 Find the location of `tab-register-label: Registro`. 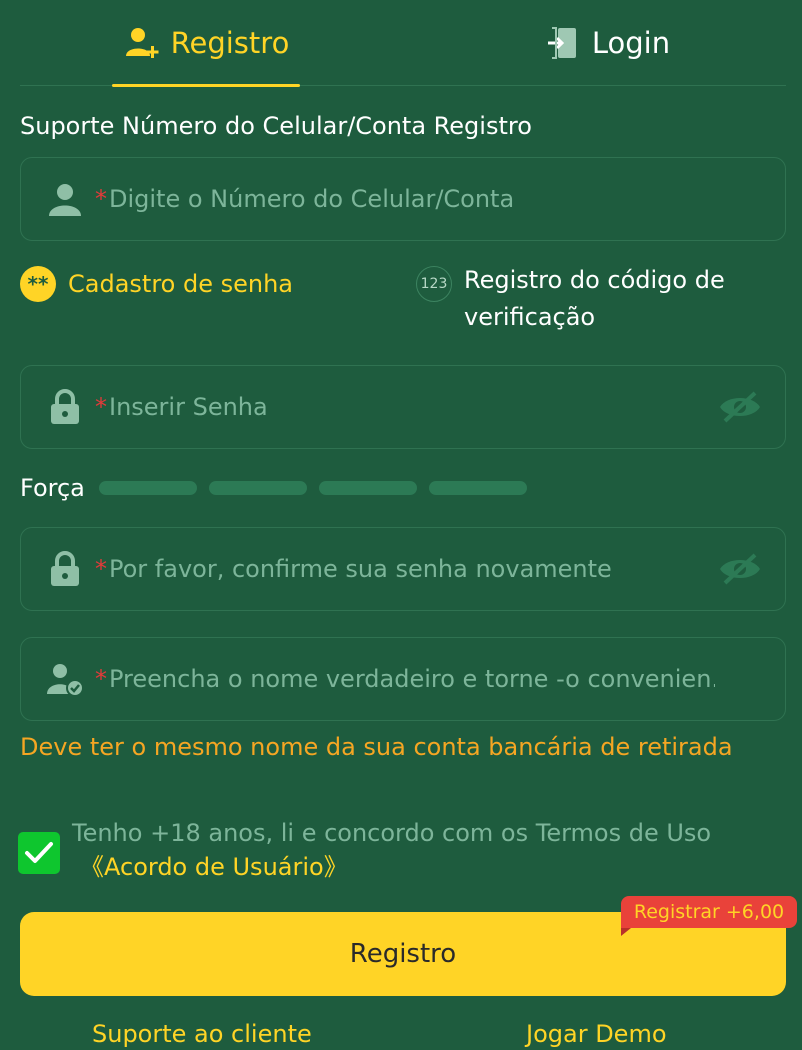

tab-register-label: Registro is located at coordinates (230, 43).